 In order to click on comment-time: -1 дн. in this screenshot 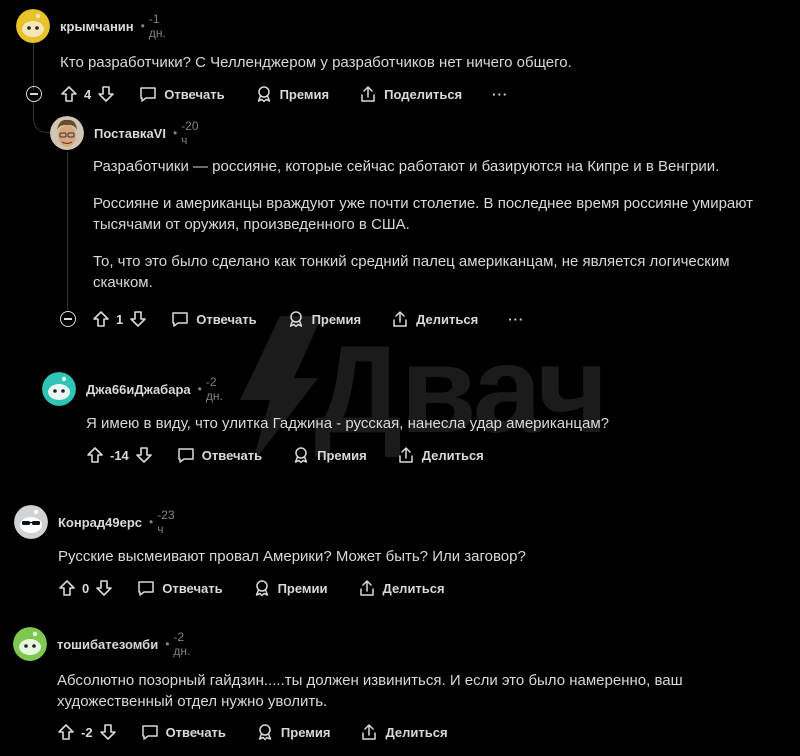, I will do `click(157, 26)`.